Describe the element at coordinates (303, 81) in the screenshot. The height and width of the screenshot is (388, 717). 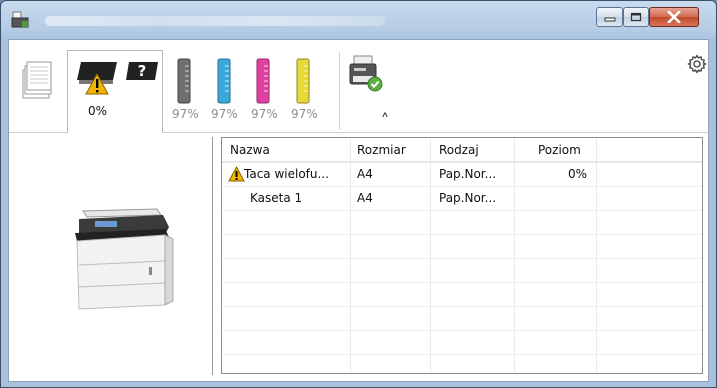
I see `yellow-toner-icon` at that location.